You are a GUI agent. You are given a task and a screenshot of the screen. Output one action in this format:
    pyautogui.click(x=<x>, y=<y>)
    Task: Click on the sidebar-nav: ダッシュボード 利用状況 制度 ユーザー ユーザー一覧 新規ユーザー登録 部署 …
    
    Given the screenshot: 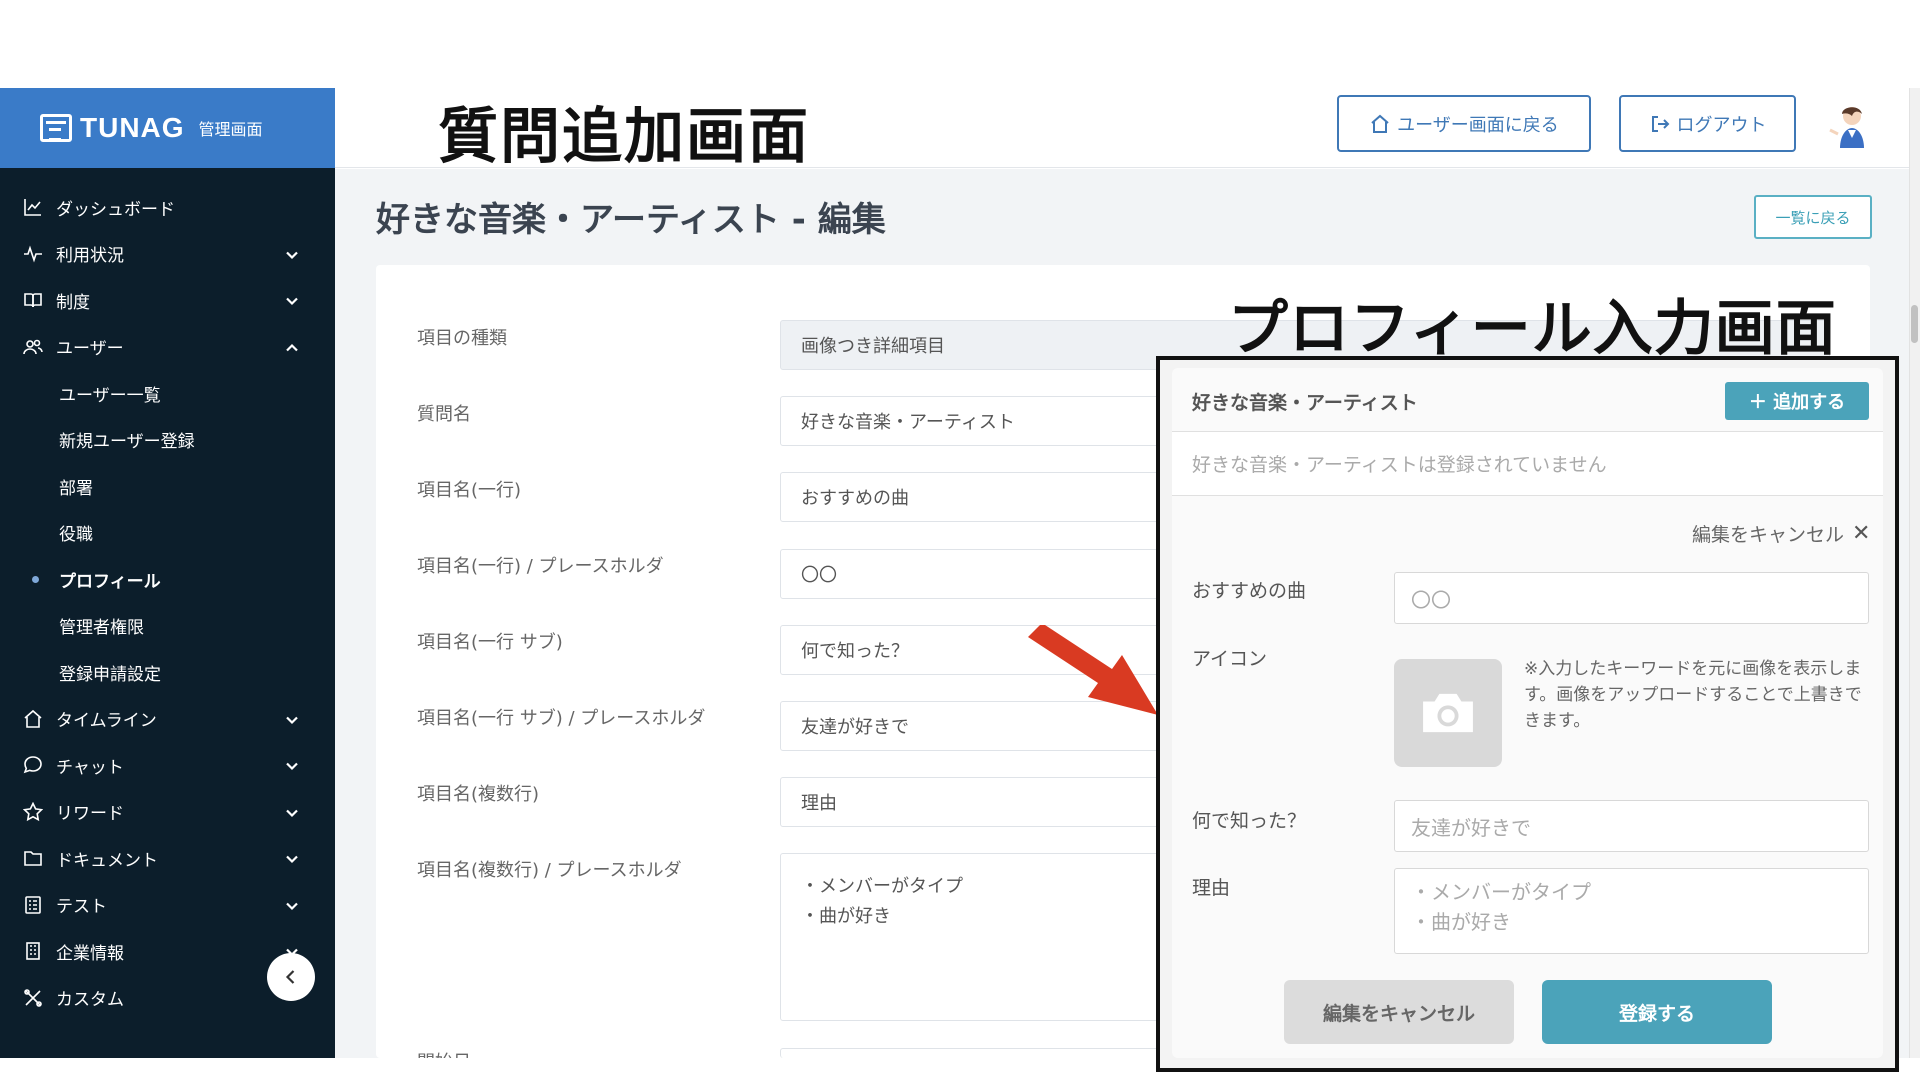 What is the action you would take?
    pyautogui.click(x=167, y=594)
    